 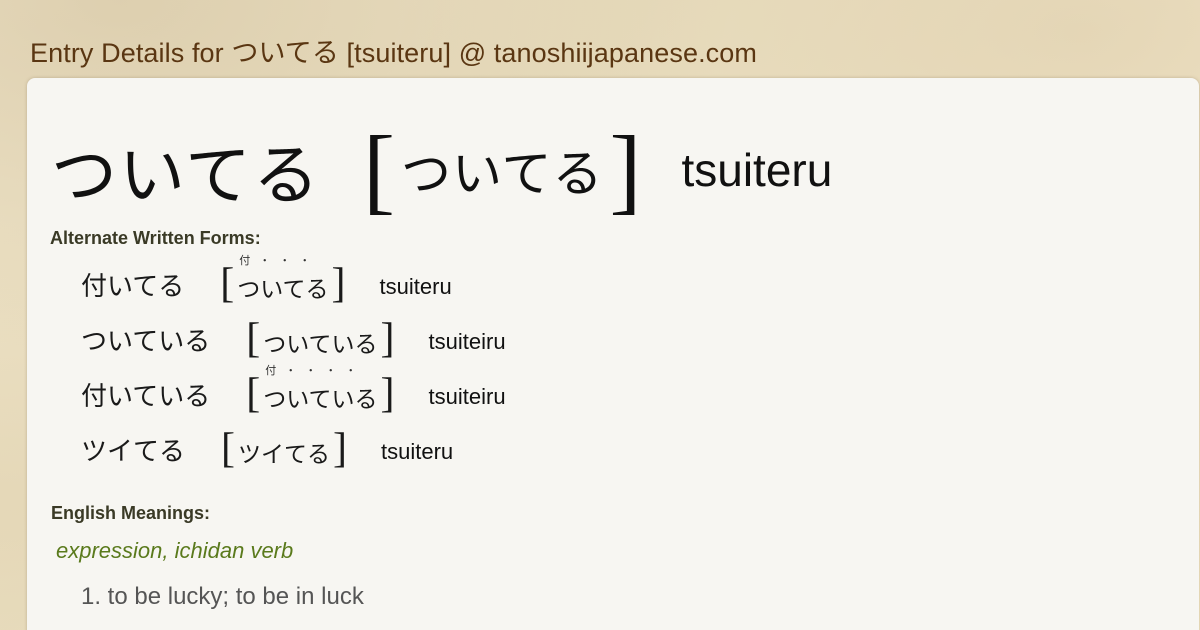 I want to click on alternate-form-reading-group: [ ついている ], so click(x=320, y=339).